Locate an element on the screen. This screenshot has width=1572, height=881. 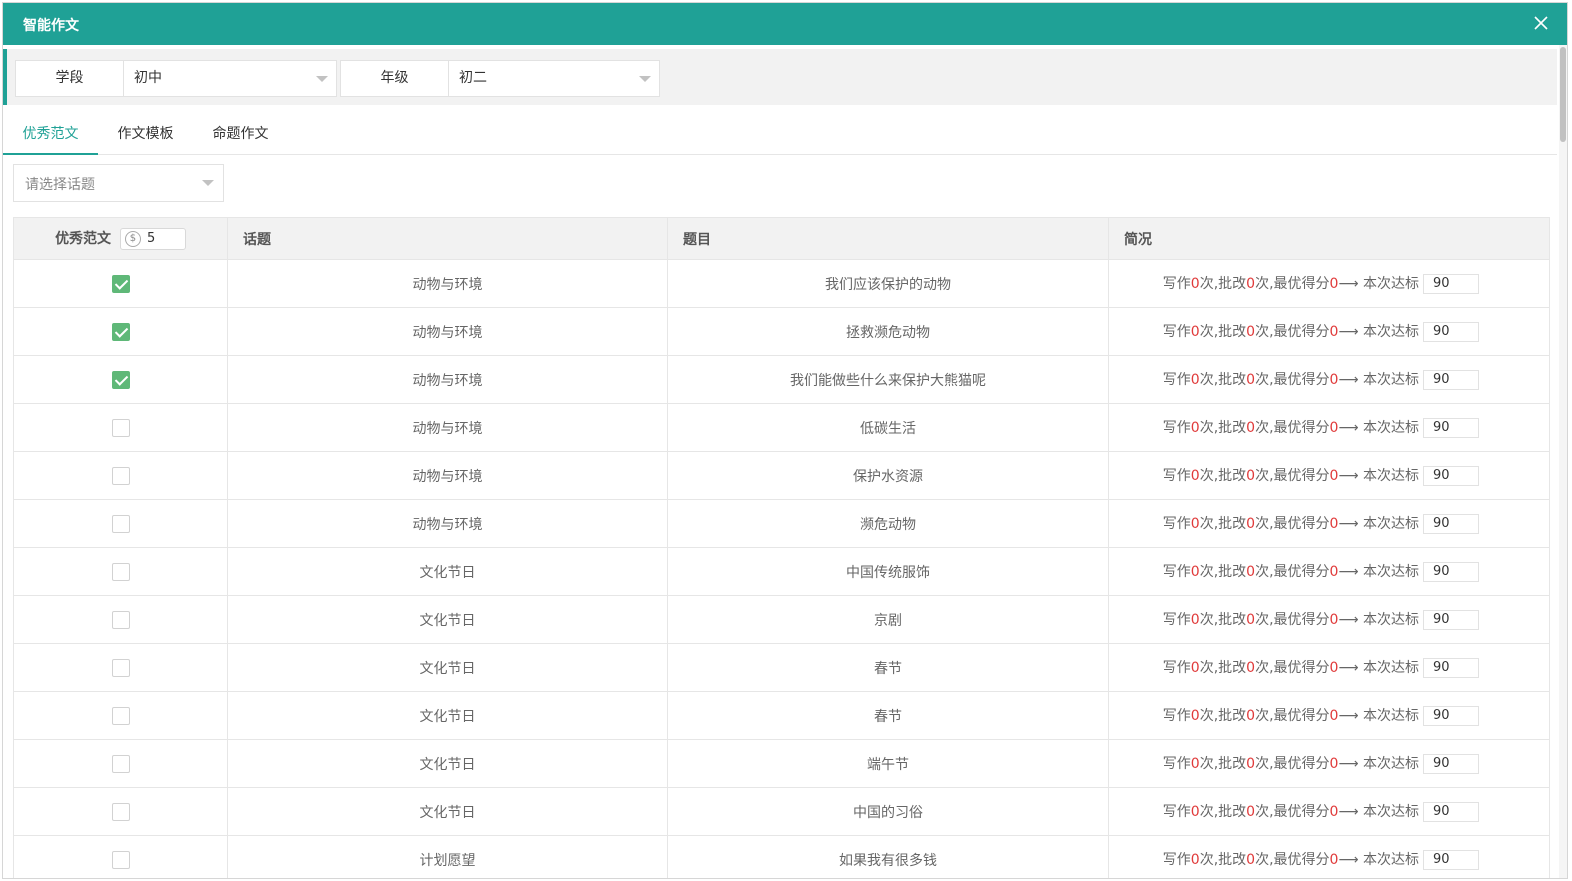
table-row: 文化节日 中国的习俗 写作0次,批改0次,最优得分0⟶ 本次达标 90 is located at coordinates (781, 811).